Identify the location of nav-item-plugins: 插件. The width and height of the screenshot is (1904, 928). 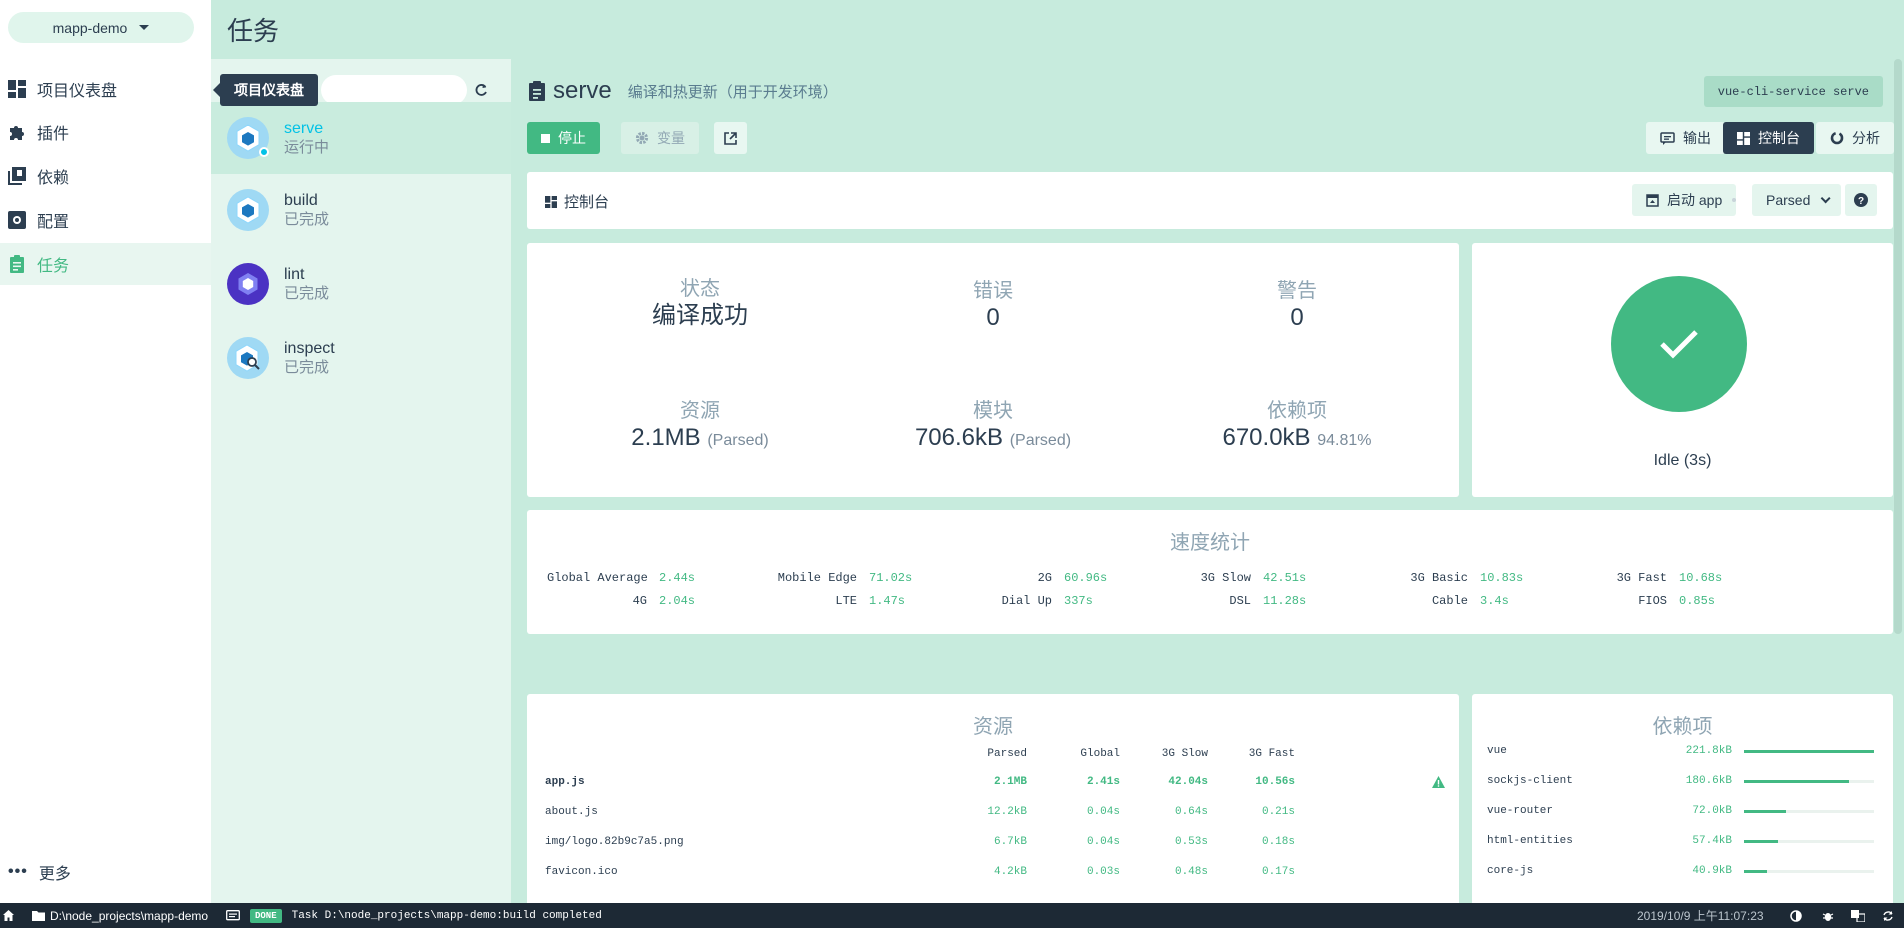
(105, 132).